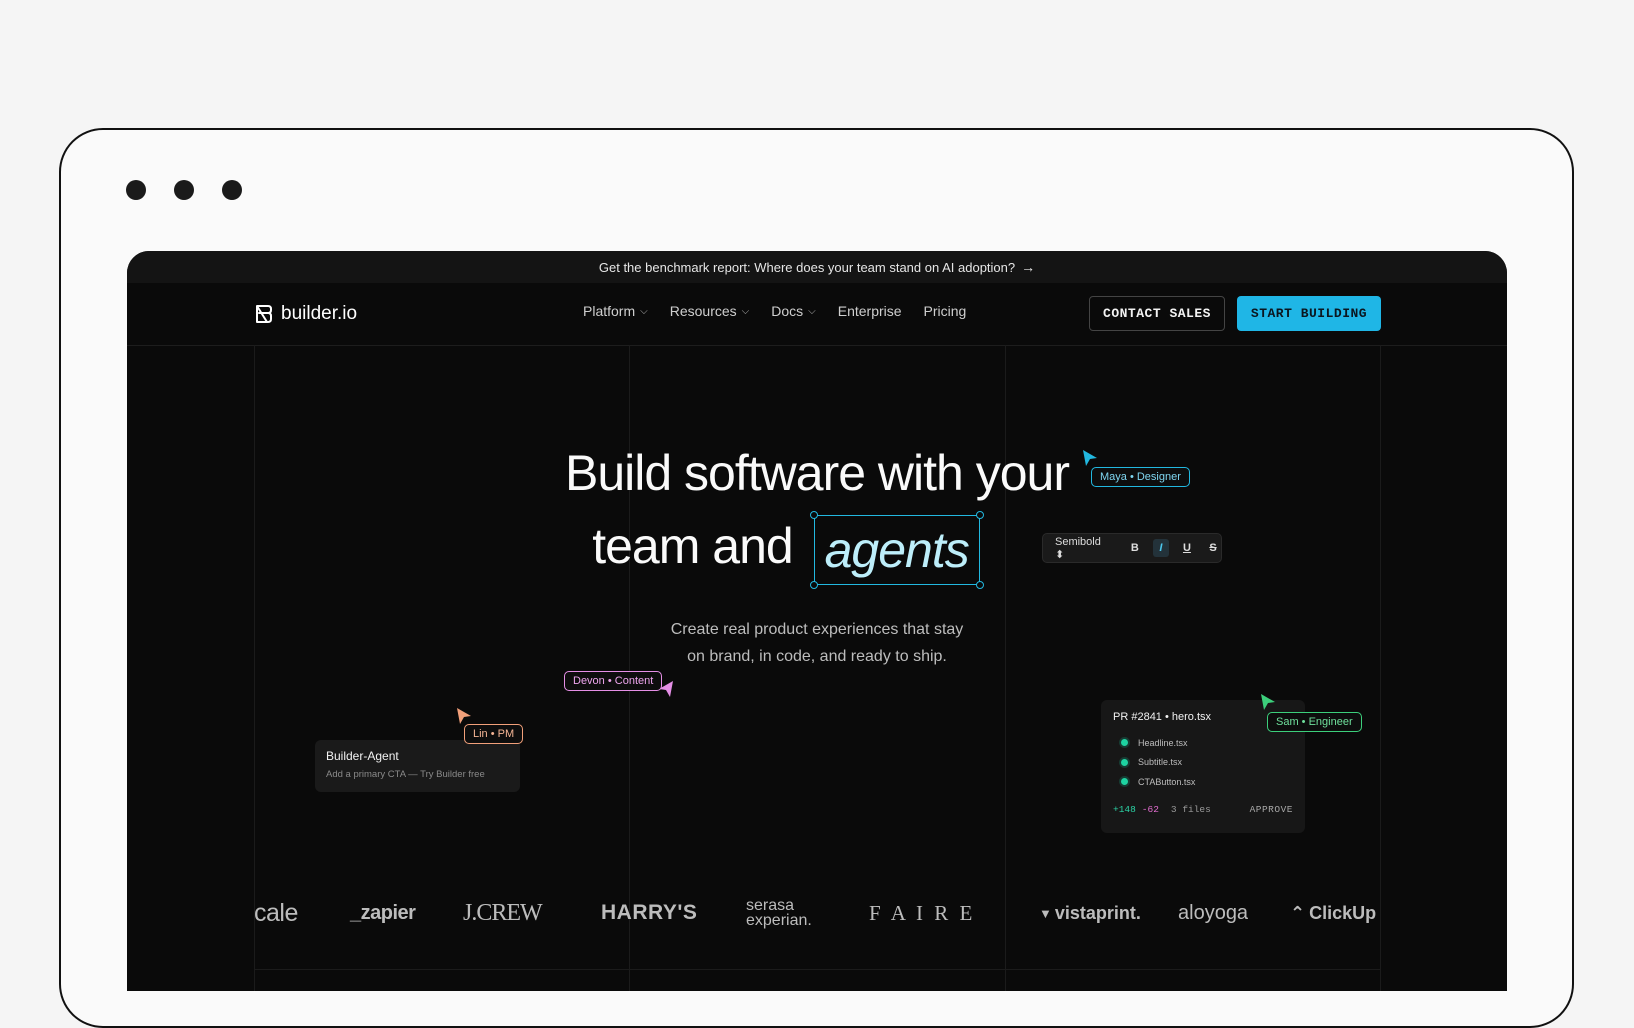 The width and height of the screenshot is (1634, 1028). Describe the element at coordinates (1271, 809) in the screenshot. I see `approve-button: APPROVE` at that location.